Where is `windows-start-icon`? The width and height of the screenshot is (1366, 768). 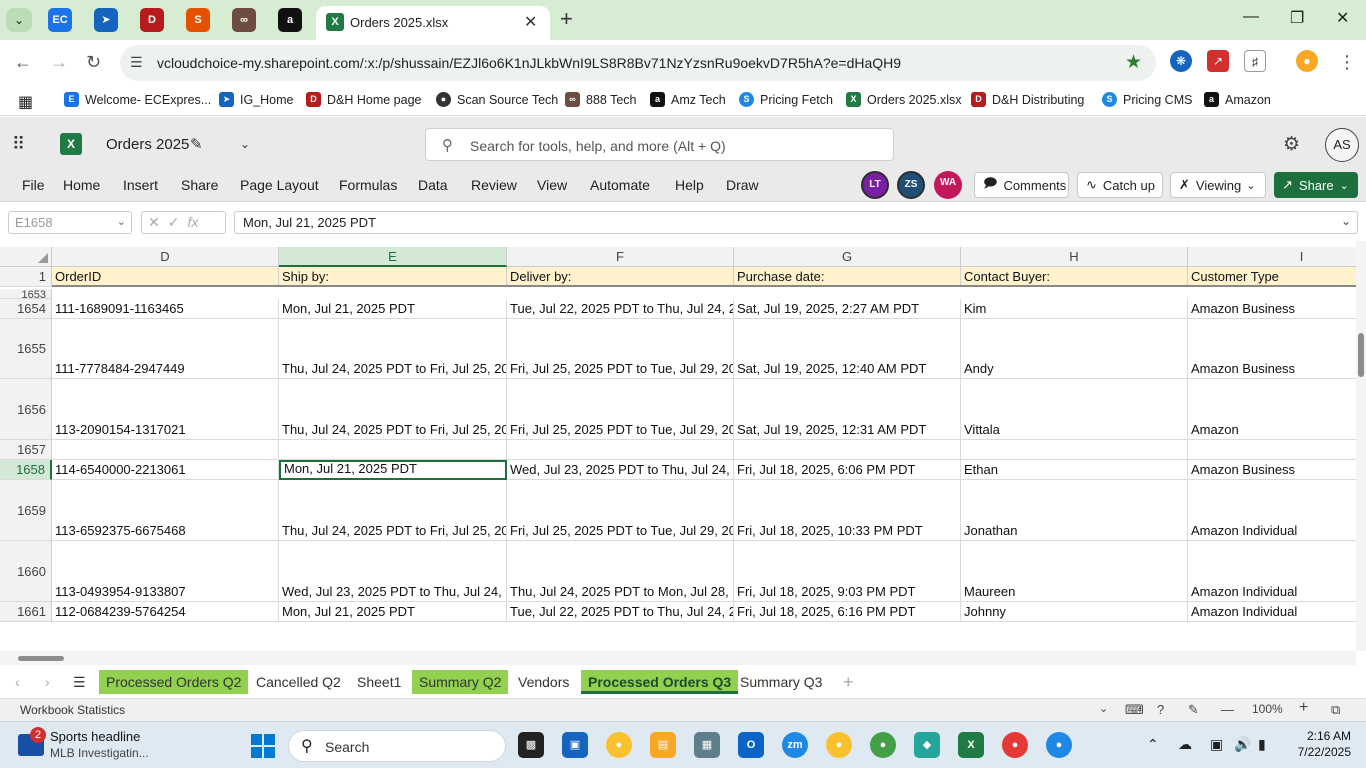
windows-start-icon is located at coordinates (263, 746).